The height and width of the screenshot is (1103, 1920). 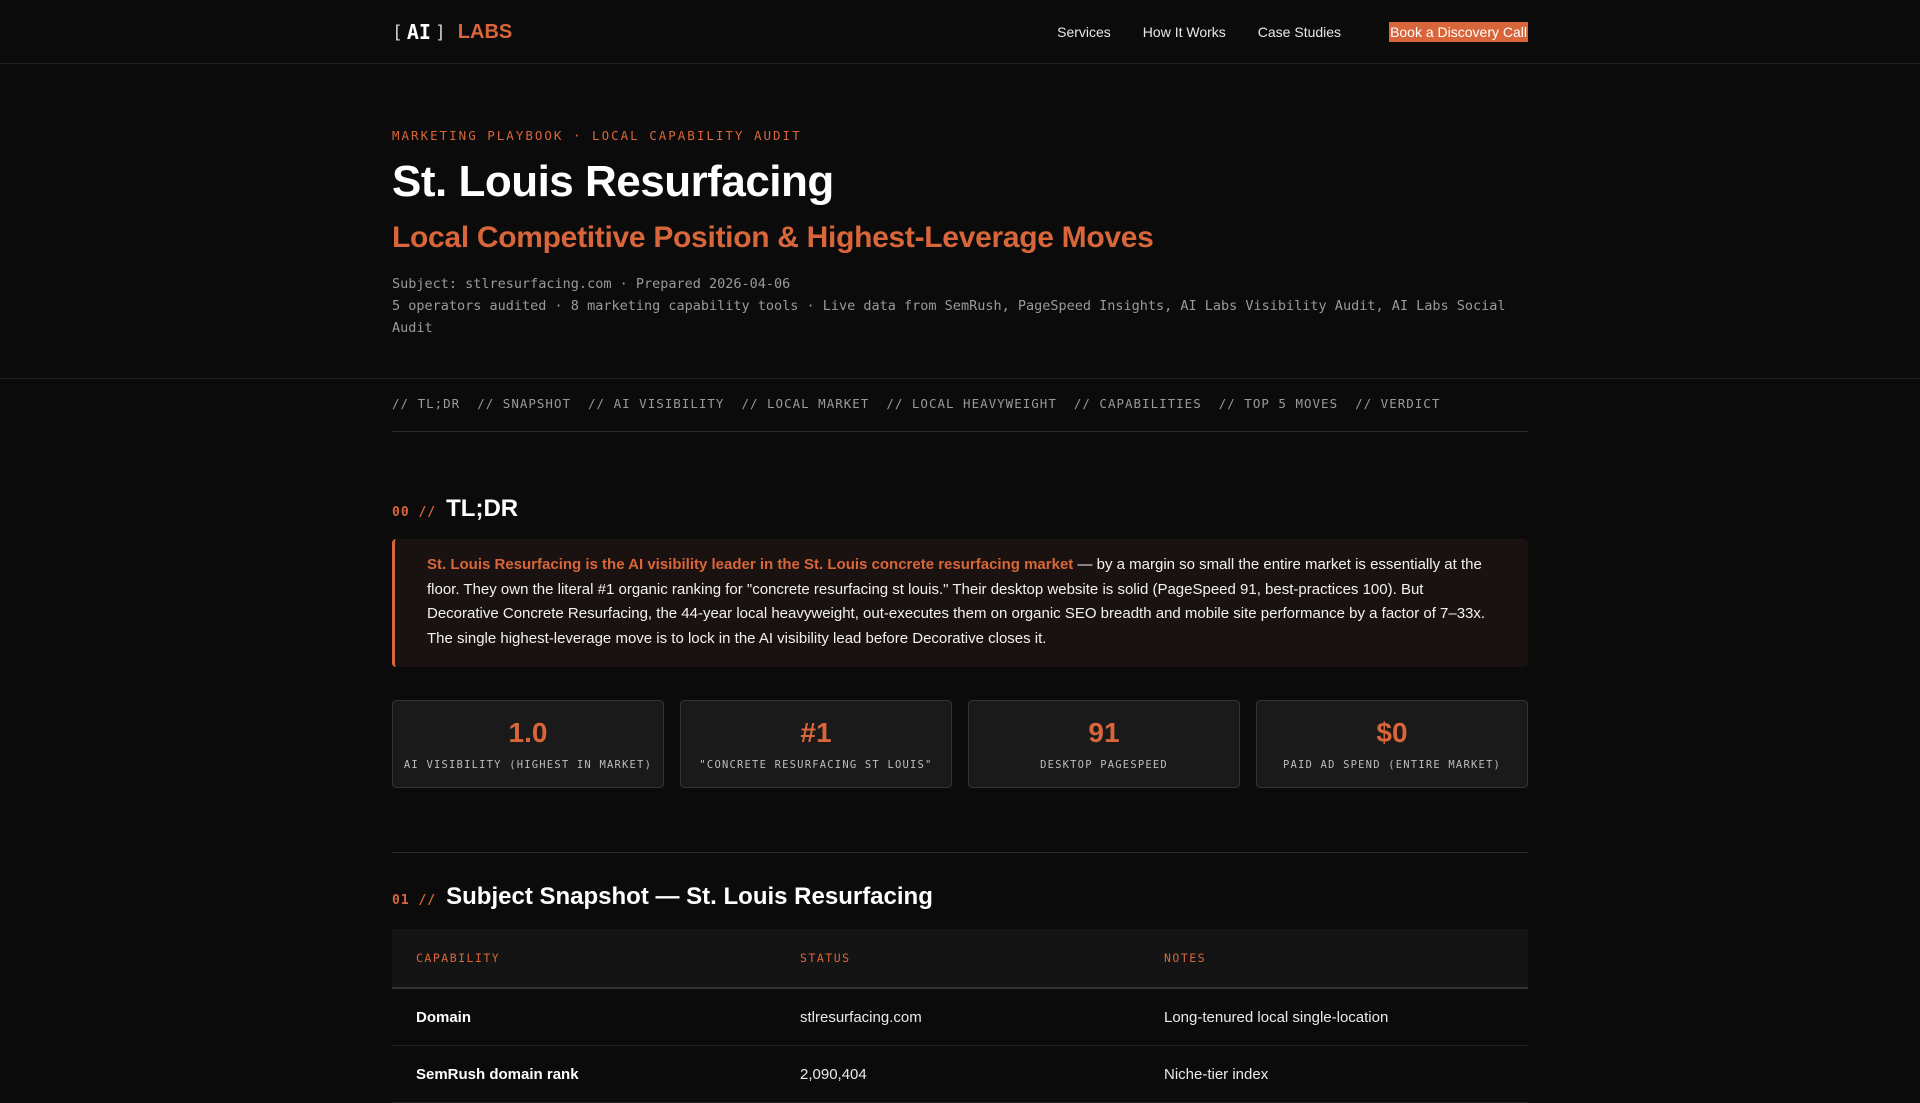 I want to click on stat-label: "CONCRETE RESURFACING ST LOUIS", so click(x=816, y=765).